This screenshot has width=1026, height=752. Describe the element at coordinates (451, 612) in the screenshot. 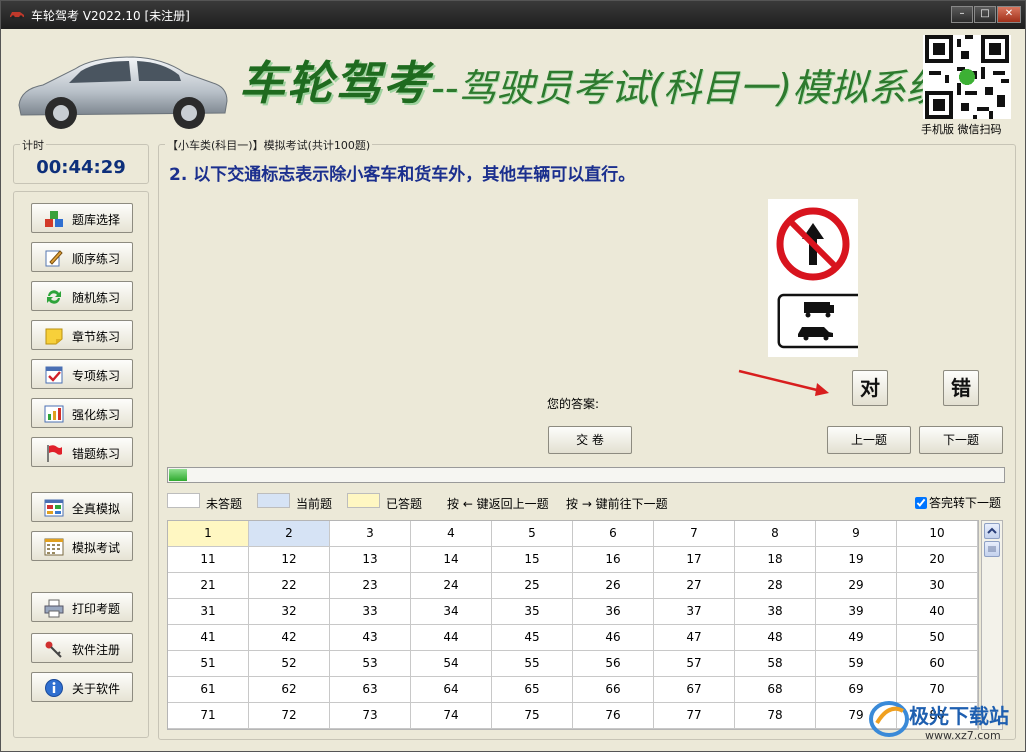

I see `question-cell: 34` at that location.